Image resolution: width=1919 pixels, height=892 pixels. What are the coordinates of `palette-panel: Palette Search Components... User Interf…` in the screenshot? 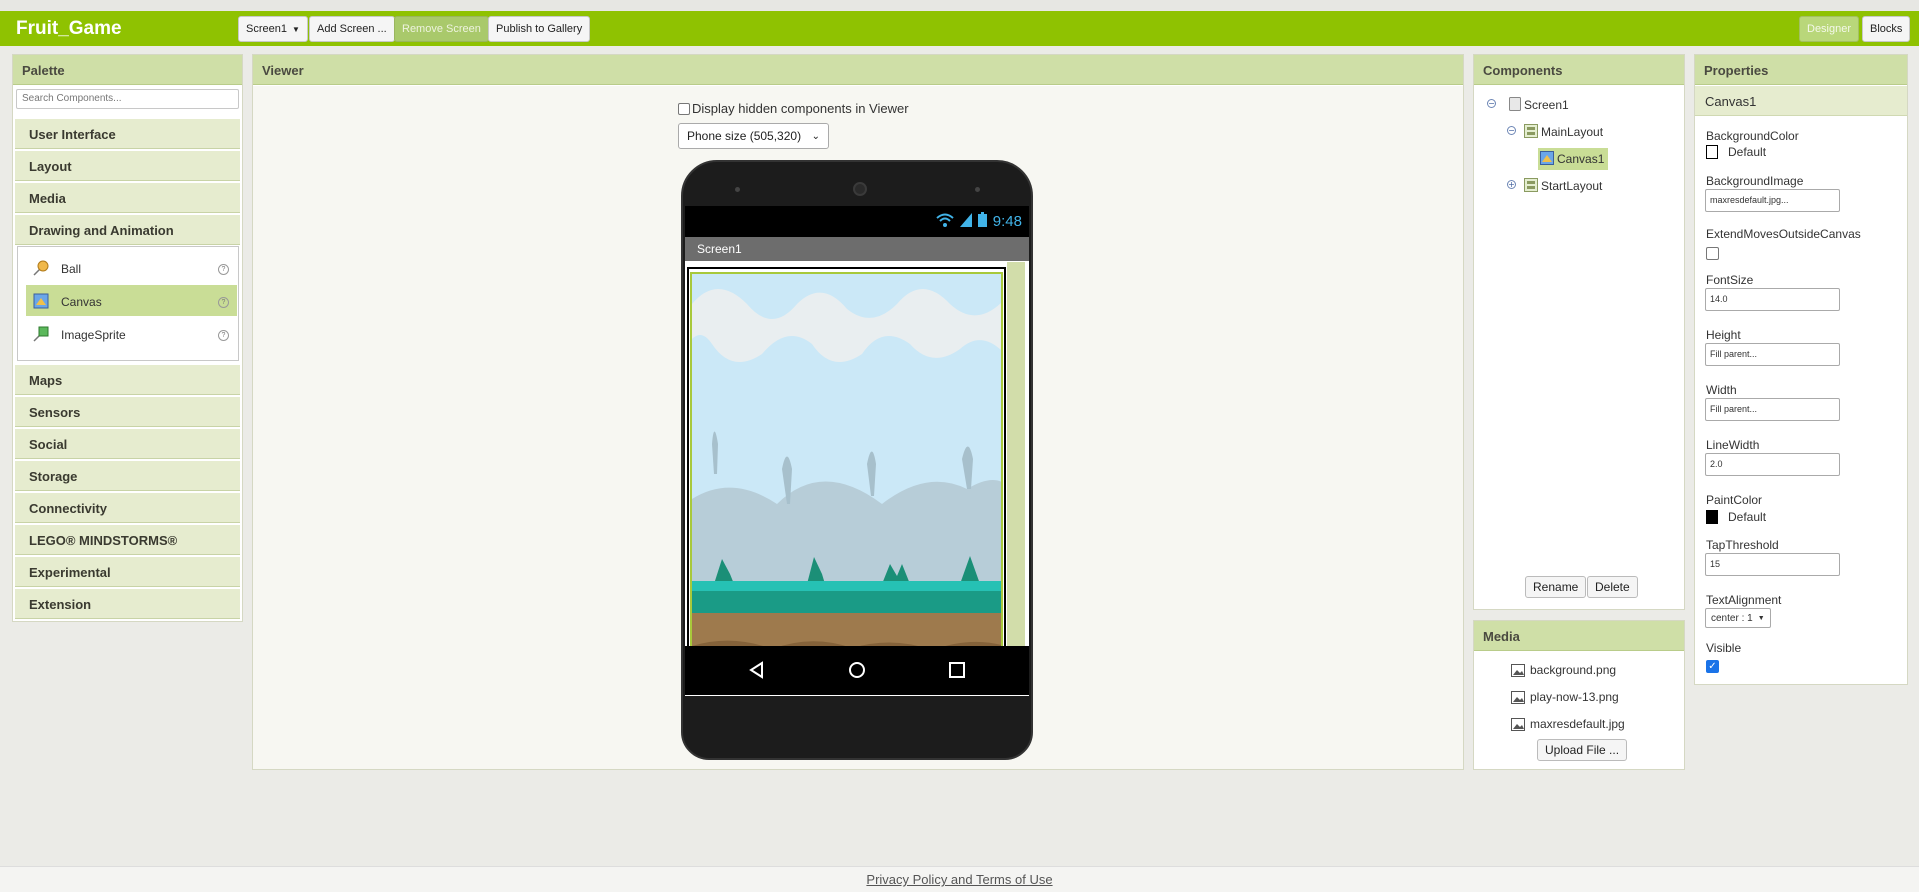 It's located at (127, 338).